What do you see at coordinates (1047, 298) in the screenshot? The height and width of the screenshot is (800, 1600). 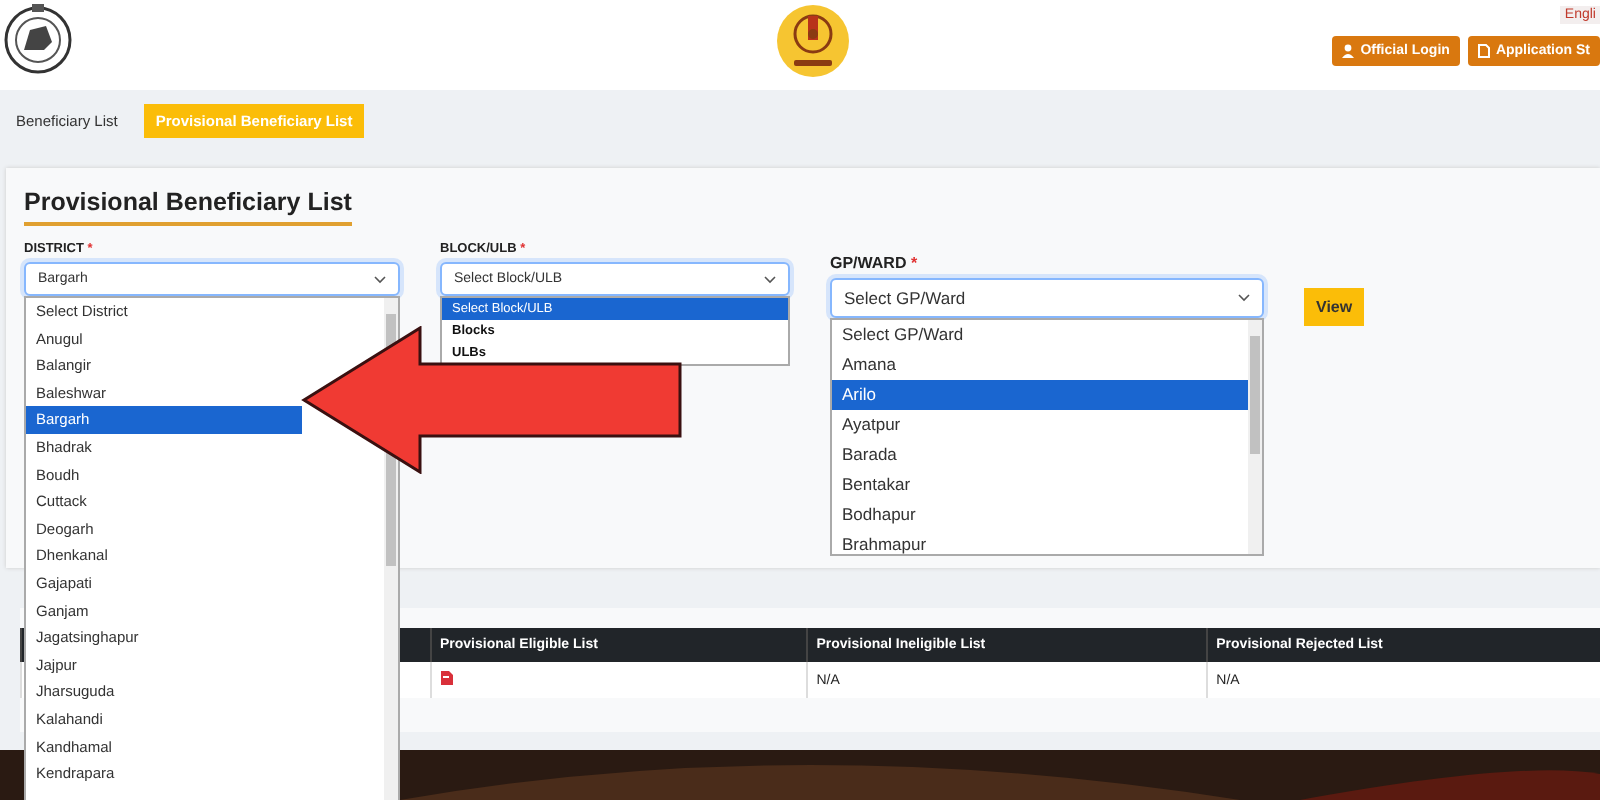 I see `select-field: Select GP/Ward` at bounding box center [1047, 298].